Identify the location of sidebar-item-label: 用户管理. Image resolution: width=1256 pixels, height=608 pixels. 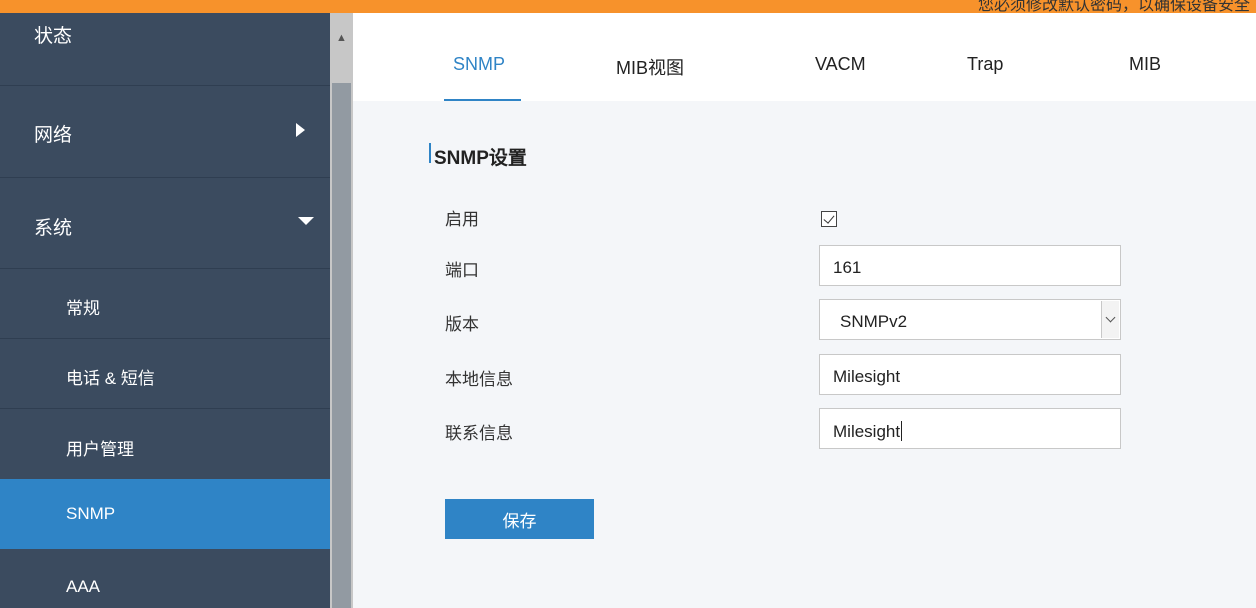
(100, 449).